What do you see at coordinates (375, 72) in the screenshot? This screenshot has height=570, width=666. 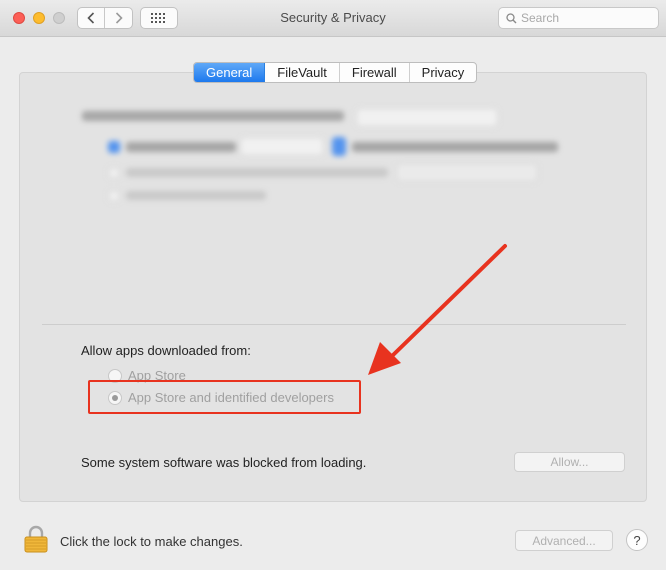 I see `tab-firewall: Firewall` at bounding box center [375, 72].